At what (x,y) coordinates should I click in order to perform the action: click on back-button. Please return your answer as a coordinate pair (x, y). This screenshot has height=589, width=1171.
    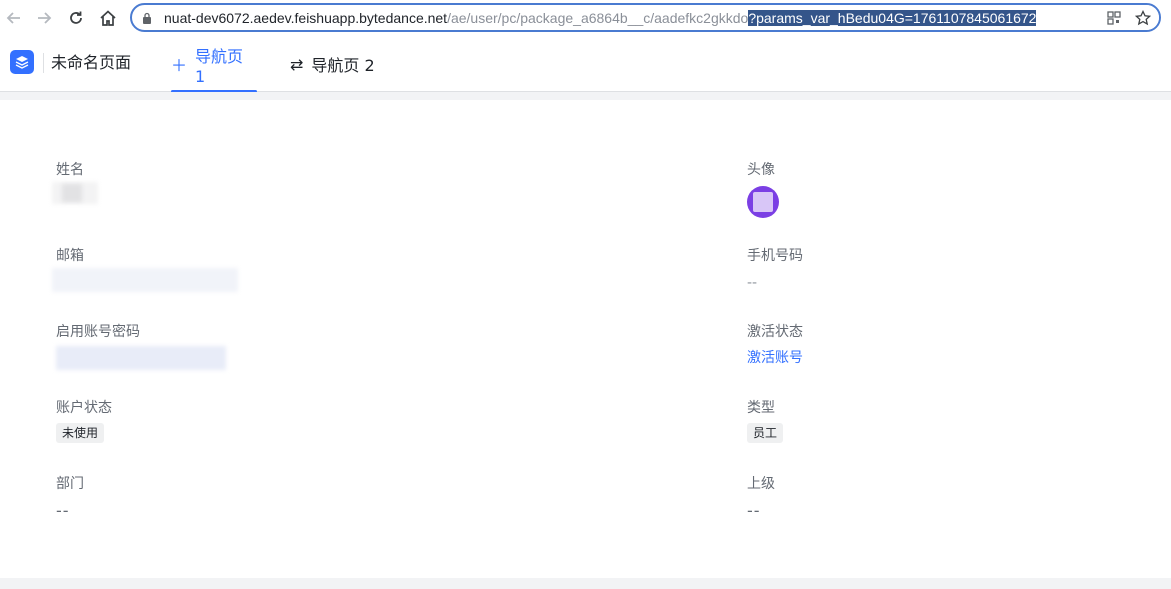
    Looking at the image, I should click on (14, 18).